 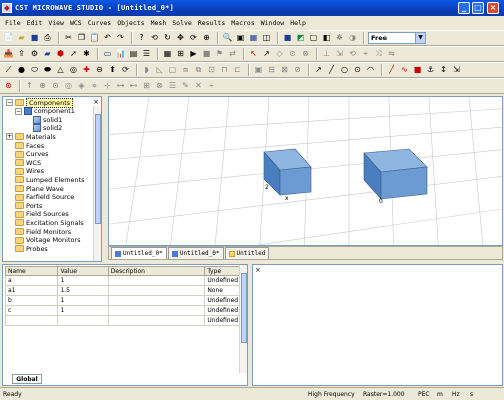 What do you see at coordinates (272, 23) in the screenshot?
I see `menu-window: Window` at bounding box center [272, 23].